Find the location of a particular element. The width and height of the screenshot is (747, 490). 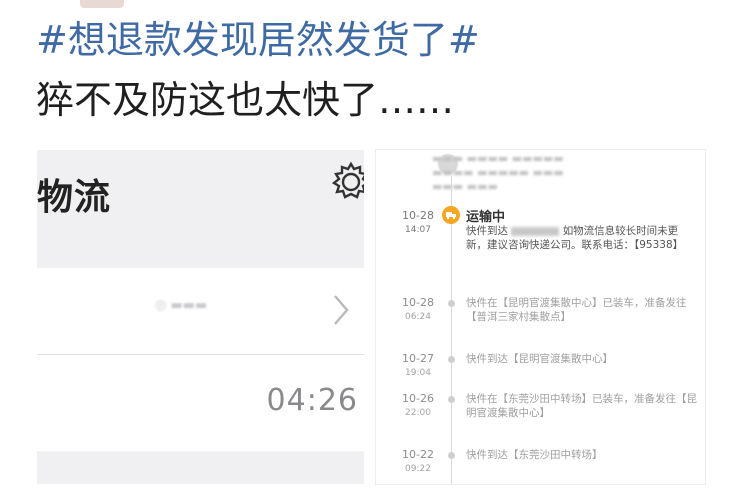

event-text: 快件在【昆明官渡集散中心】已装车，准备发往【普洱三家村集散点】 is located at coordinates (576, 310).